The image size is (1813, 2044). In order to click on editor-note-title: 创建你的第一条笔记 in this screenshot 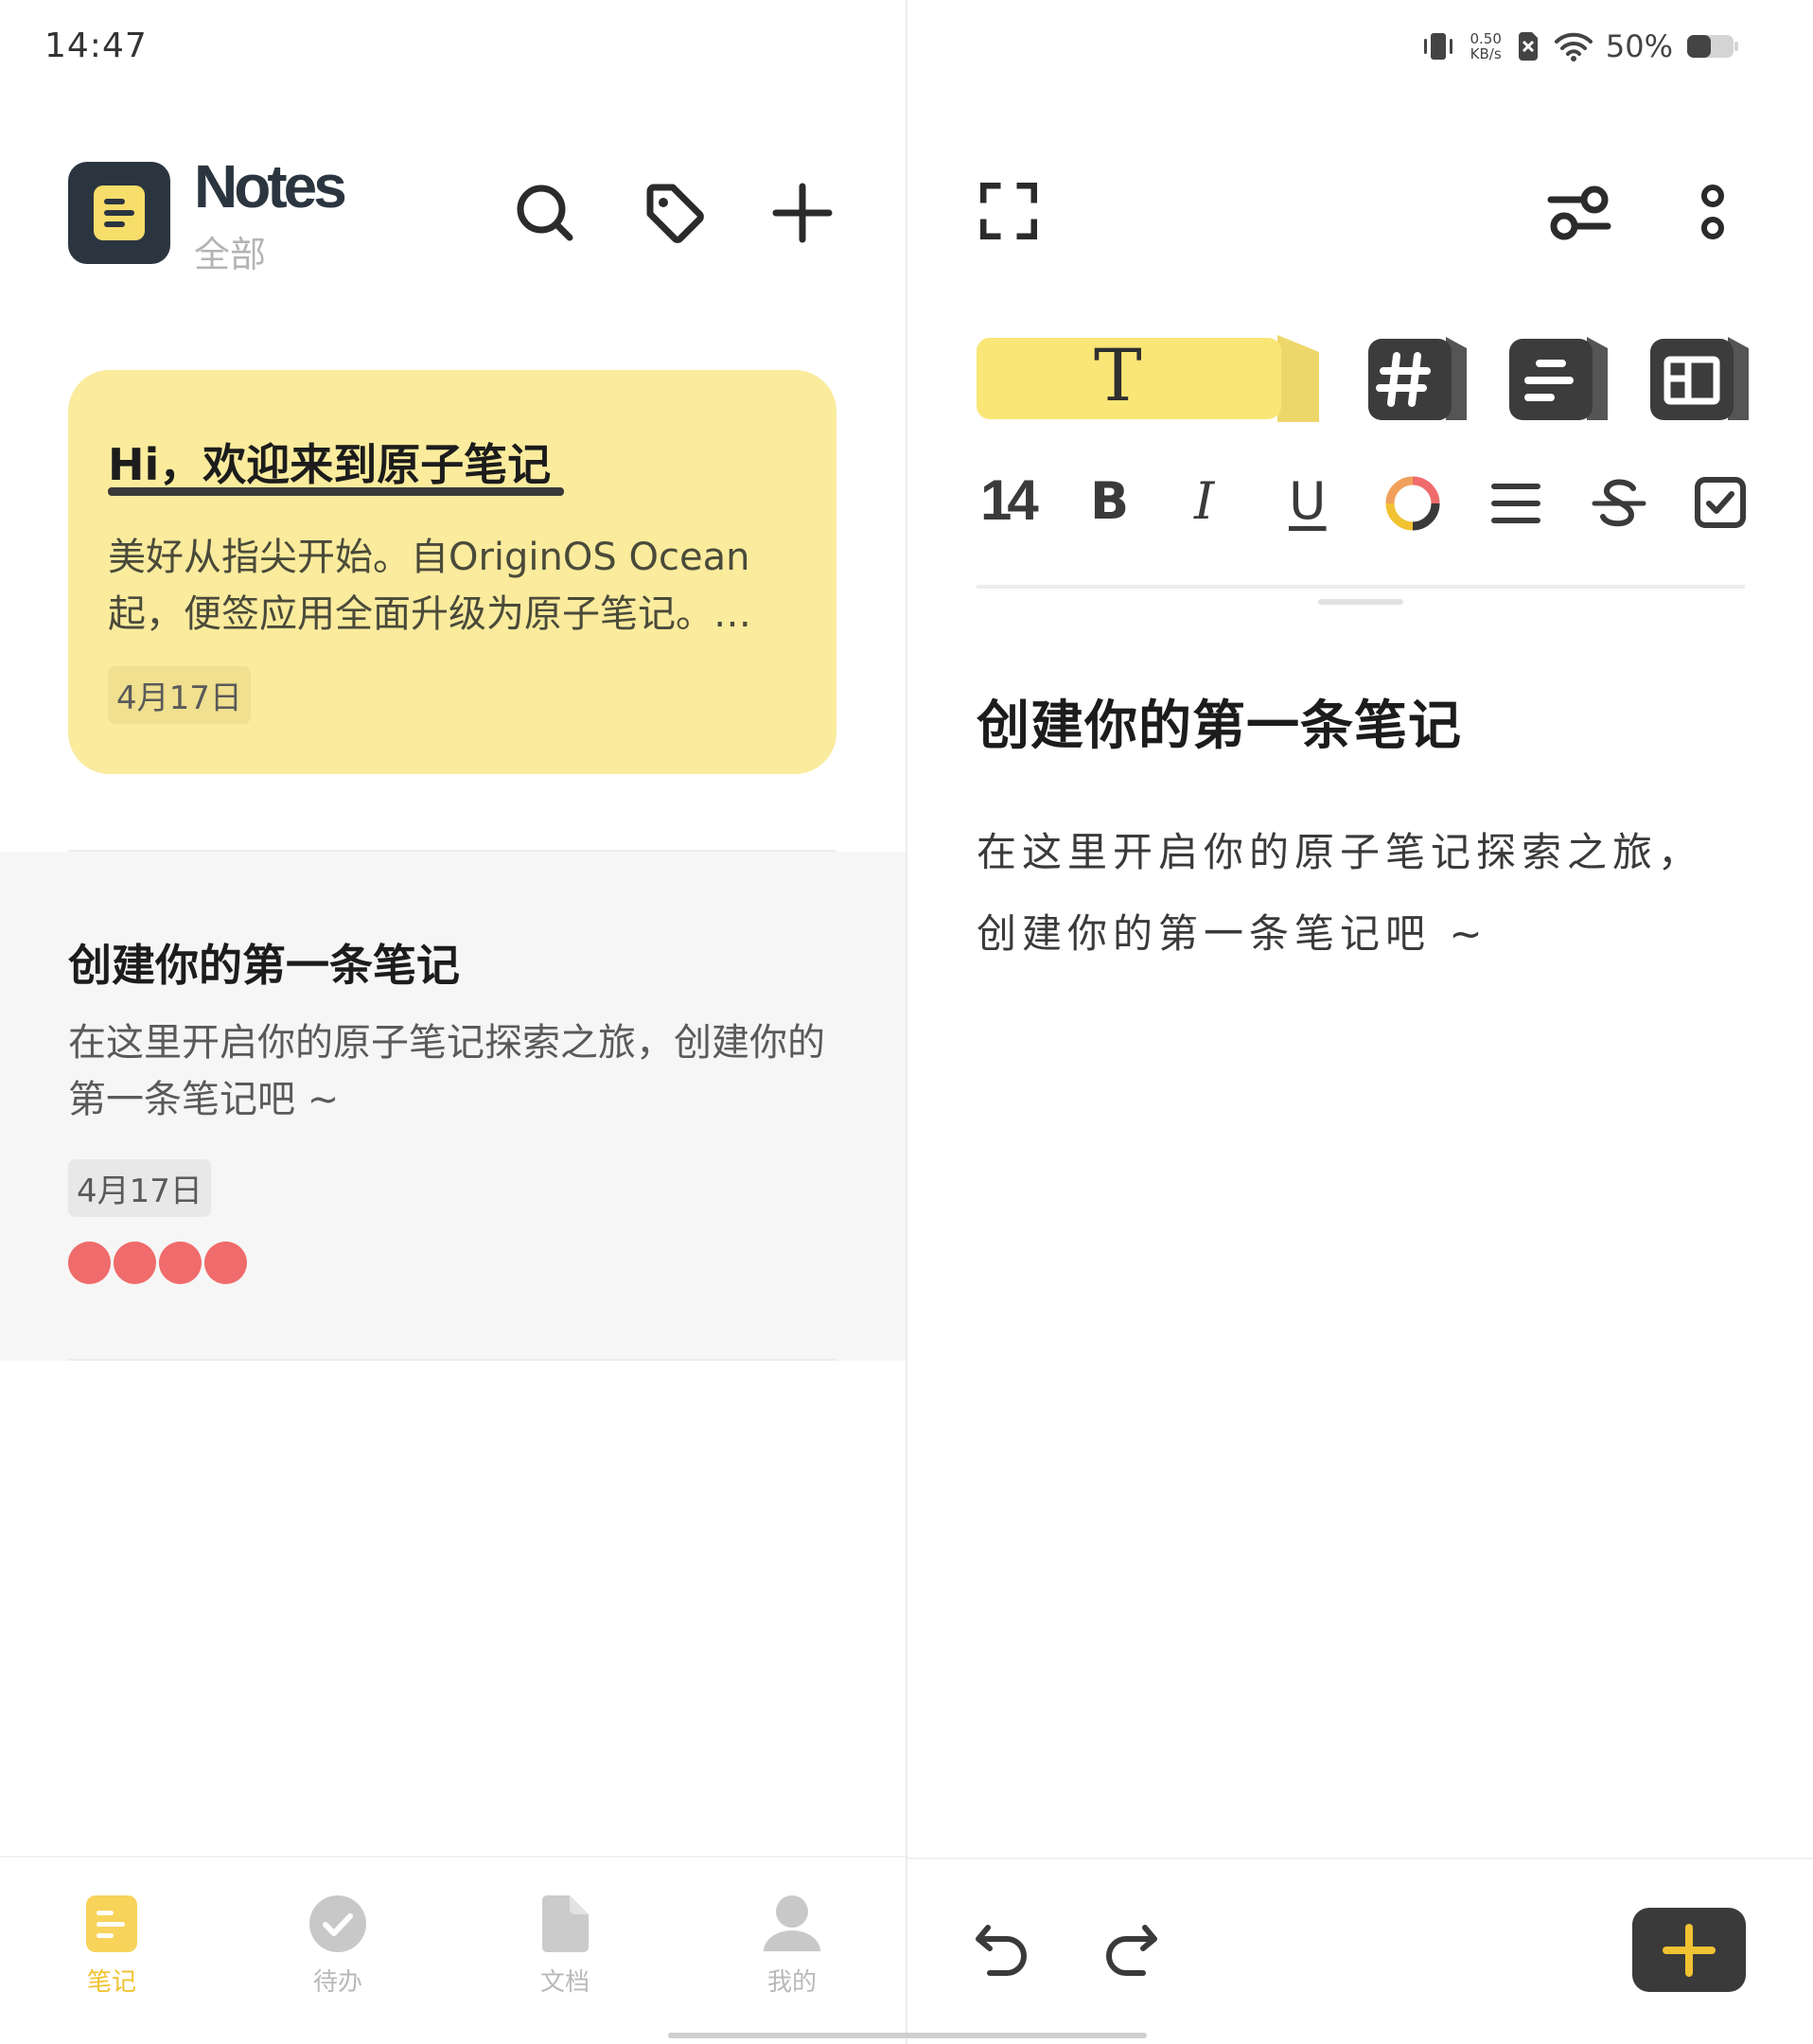, I will do `click(1219, 721)`.